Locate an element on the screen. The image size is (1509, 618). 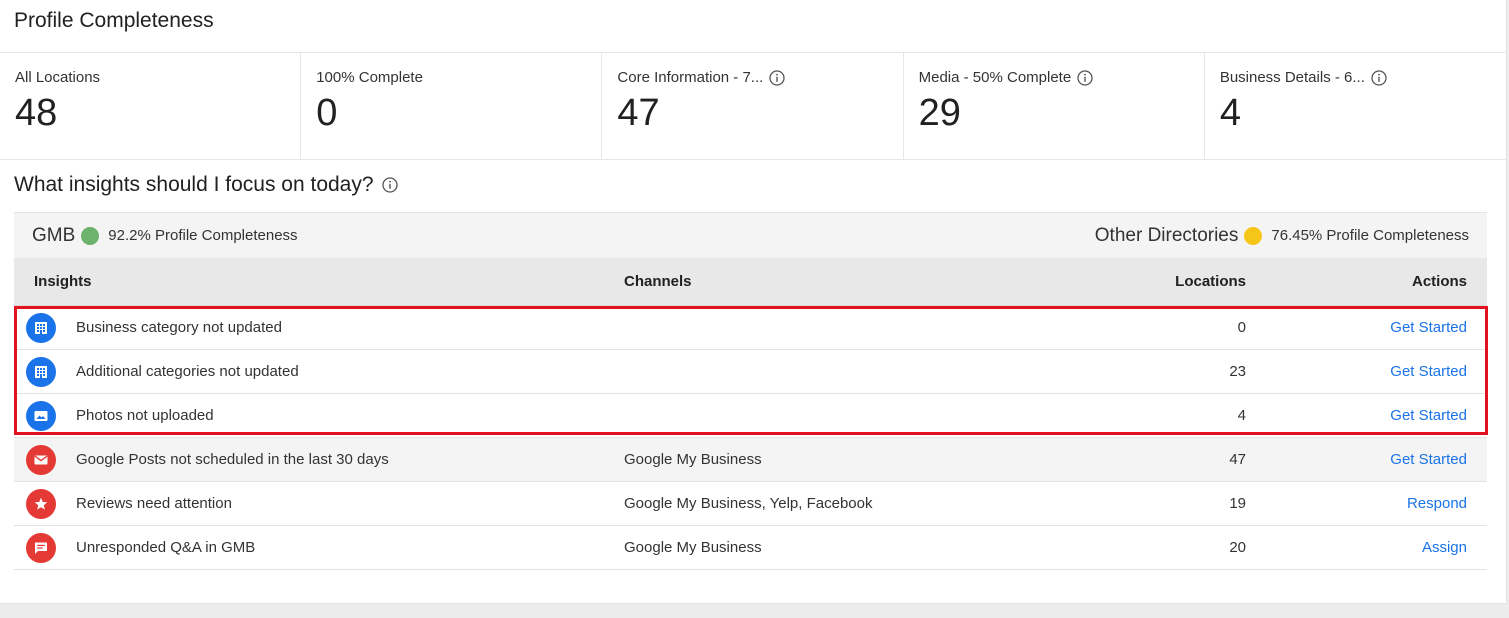
locations-count: 19 is located at coordinates (1237, 503).